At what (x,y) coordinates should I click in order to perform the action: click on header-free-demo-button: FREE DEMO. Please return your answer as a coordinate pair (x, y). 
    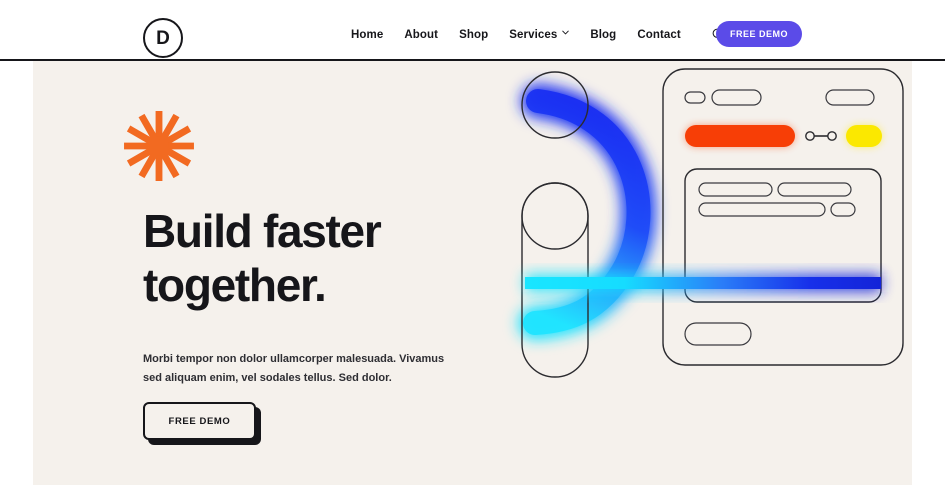
    Looking at the image, I should click on (759, 34).